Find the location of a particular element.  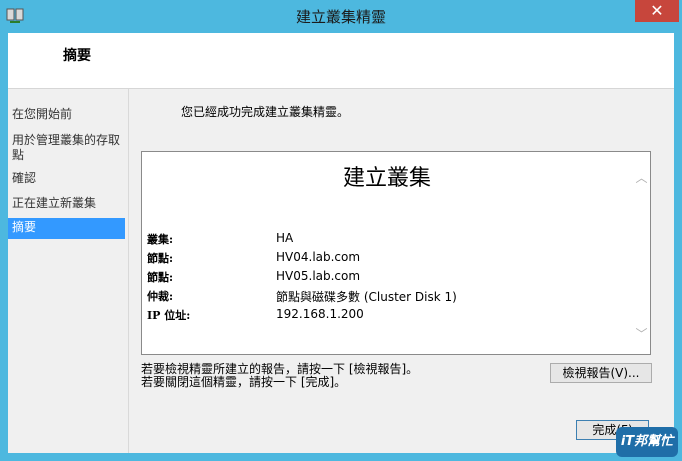

quorum-value: 節點與磁碟多數 (Cluster Disk 1) is located at coordinates (366, 297).